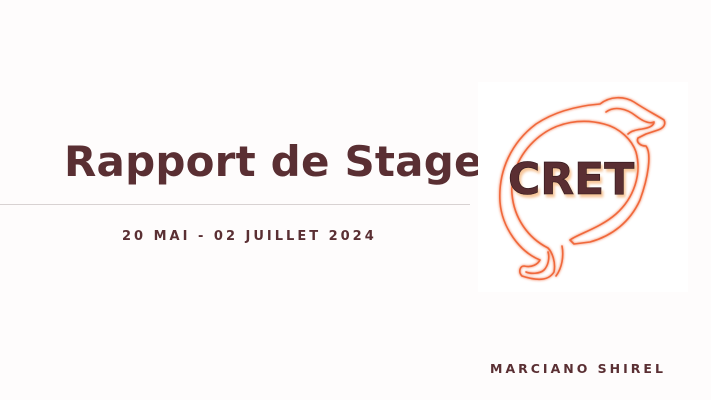 This screenshot has width=711, height=400. I want to click on title-divider, so click(235, 204).